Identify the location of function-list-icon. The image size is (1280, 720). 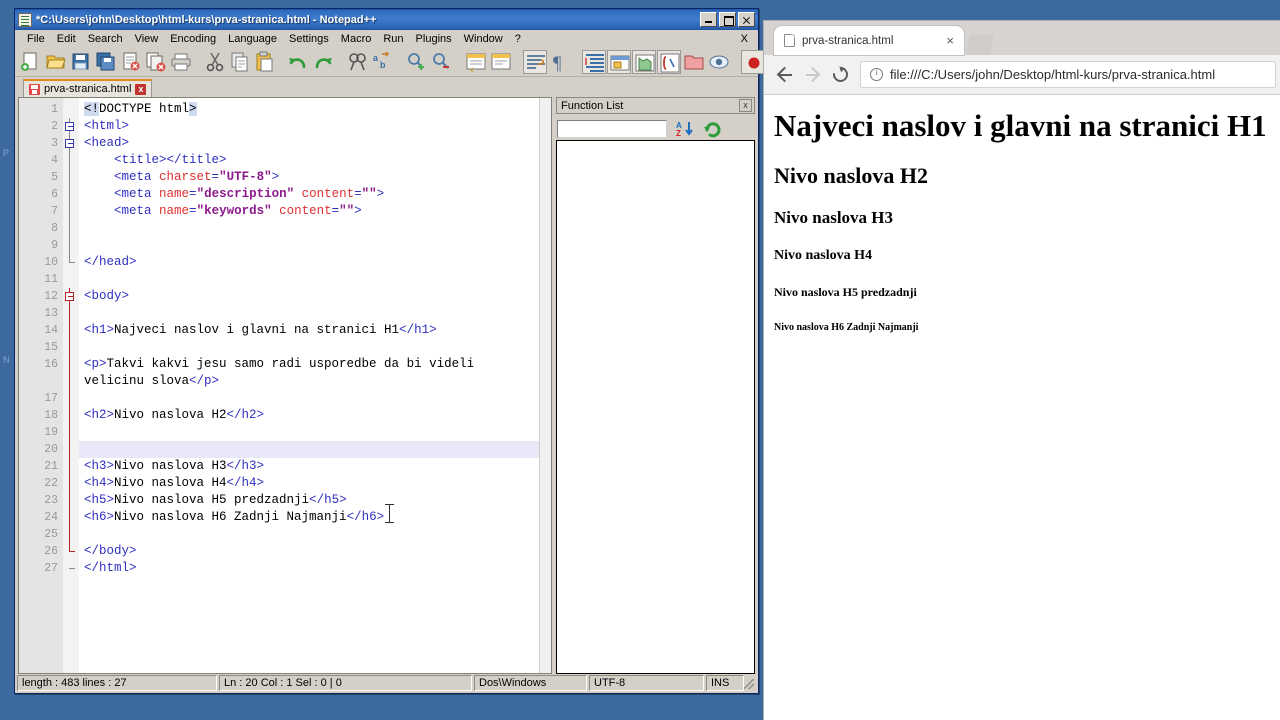
(669, 62).